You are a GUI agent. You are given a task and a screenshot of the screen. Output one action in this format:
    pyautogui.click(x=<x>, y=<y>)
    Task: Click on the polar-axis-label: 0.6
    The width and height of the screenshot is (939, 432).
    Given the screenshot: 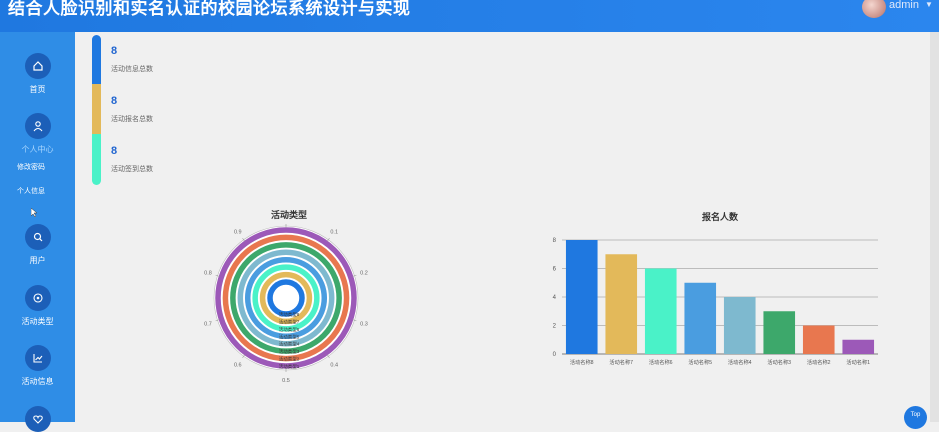 What is the action you would take?
    pyautogui.click(x=238, y=365)
    